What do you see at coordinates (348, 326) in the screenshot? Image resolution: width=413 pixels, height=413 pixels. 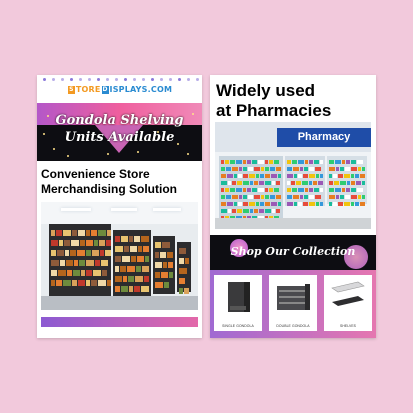 I see `product-label: SHELVES` at bounding box center [348, 326].